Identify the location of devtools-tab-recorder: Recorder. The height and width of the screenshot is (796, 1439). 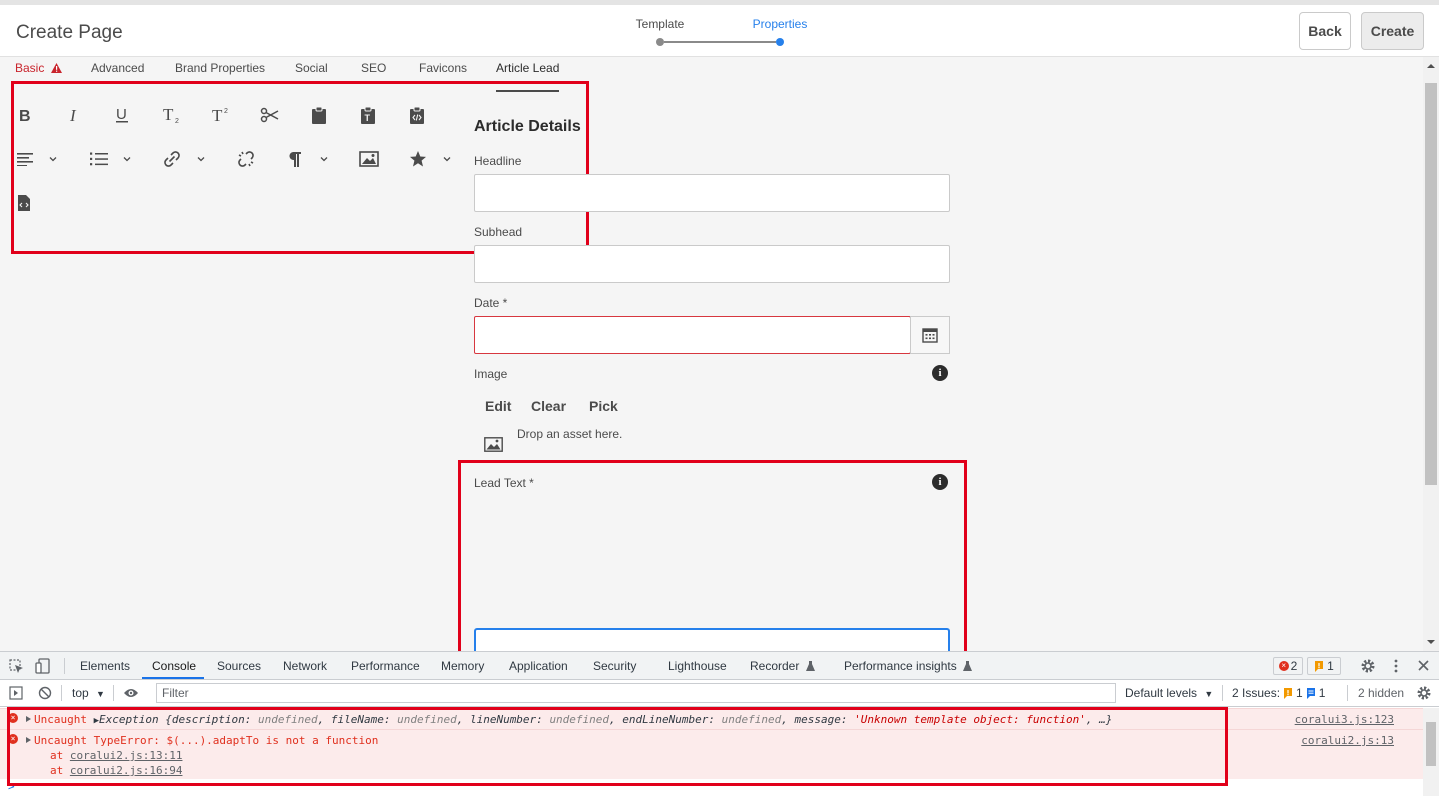
(782, 666).